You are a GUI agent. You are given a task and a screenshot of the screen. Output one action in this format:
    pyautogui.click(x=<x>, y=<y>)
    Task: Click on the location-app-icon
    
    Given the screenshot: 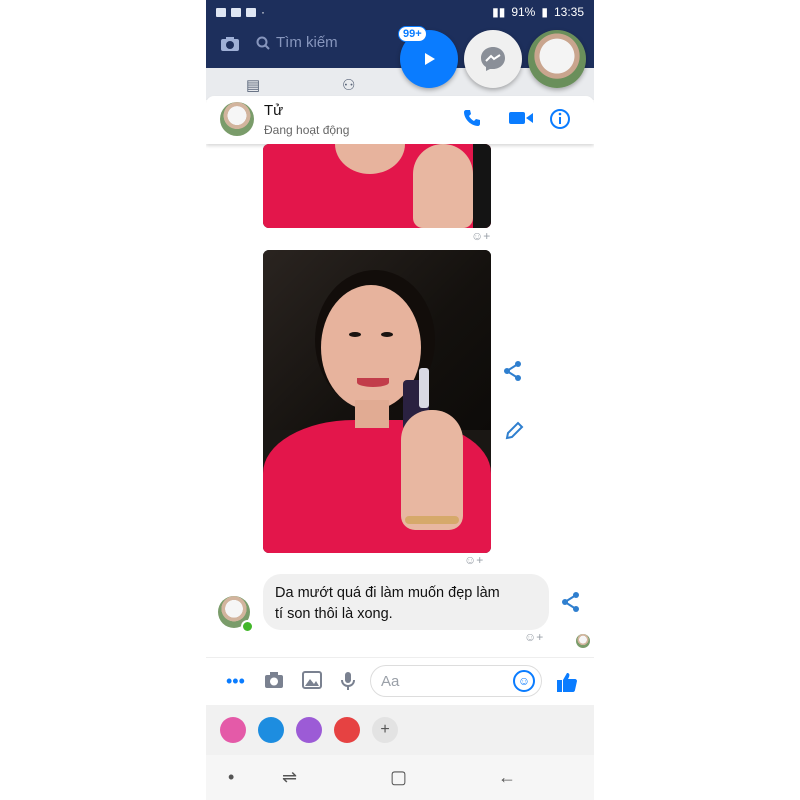 What is the action you would take?
    pyautogui.click(x=271, y=730)
    